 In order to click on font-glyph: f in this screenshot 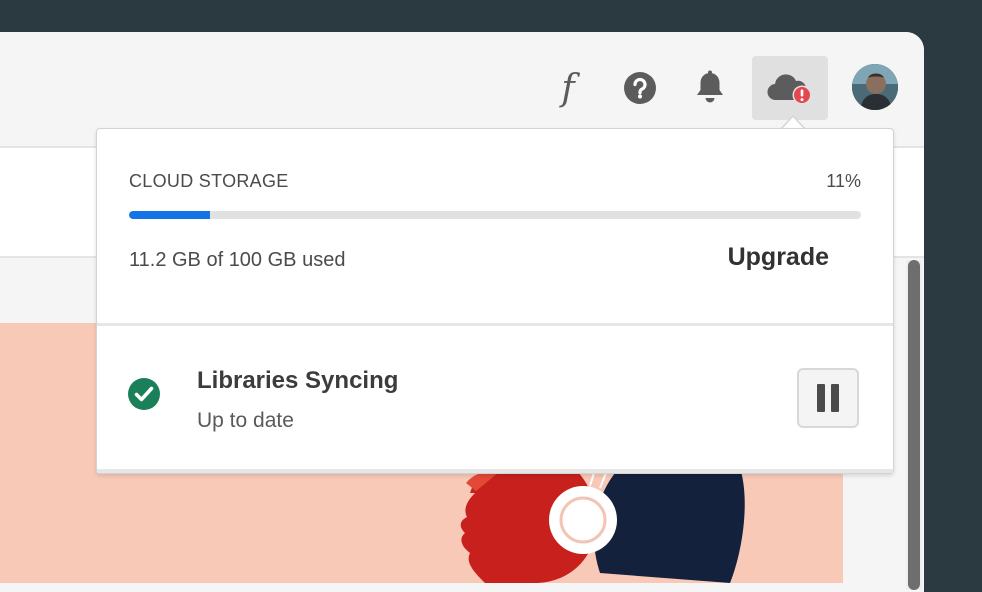, I will do `click(568, 88)`.